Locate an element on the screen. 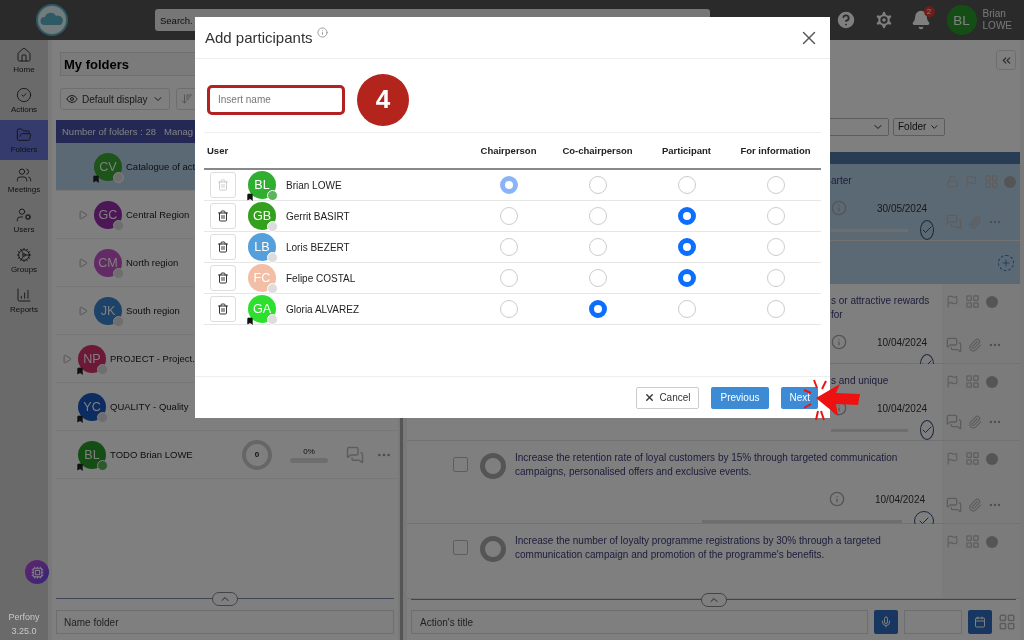  name-search-field: Insert name is located at coordinates (276, 99).